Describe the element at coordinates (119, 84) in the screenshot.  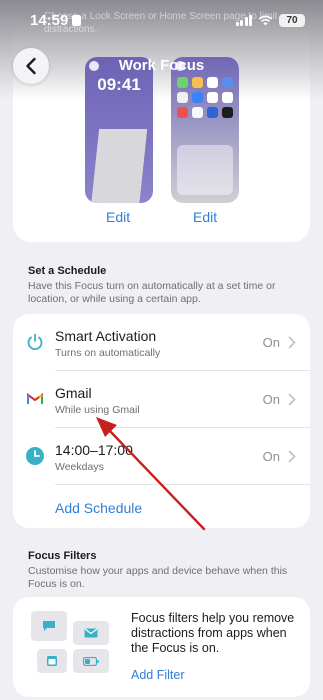
I see `lock-screen-clock: 09:41` at that location.